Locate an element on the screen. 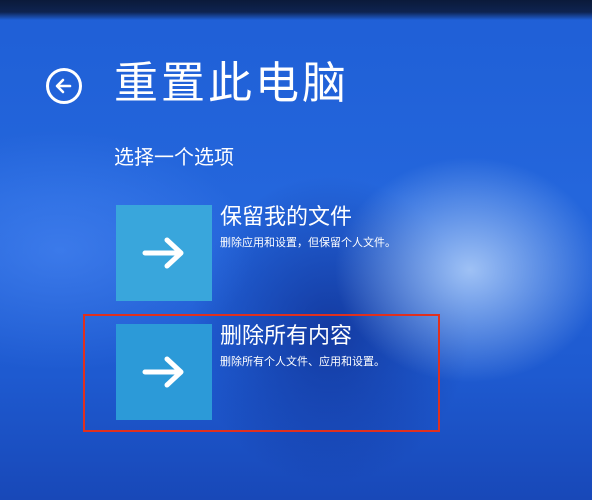 This screenshot has height=500, width=592. option-description: 删除应用和设置，但保留个人文件。 is located at coordinates (308, 242).